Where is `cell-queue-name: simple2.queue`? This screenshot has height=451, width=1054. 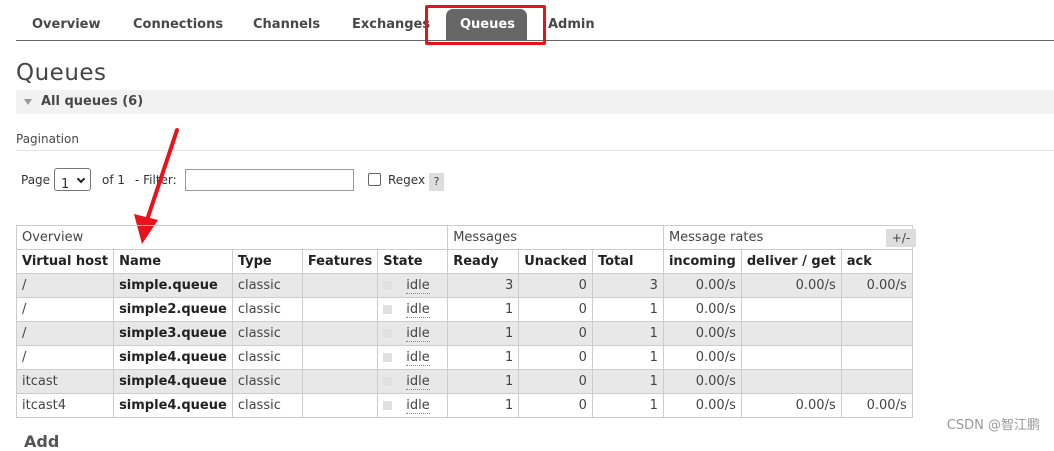 cell-queue-name: simple2.queue is located at coordinates (173, 309).